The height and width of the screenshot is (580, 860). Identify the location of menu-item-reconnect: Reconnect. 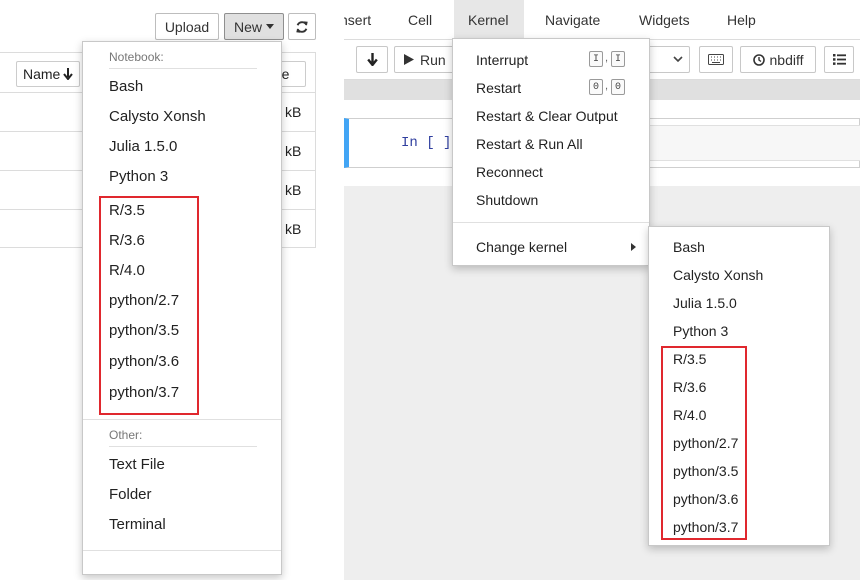
(509, 172).